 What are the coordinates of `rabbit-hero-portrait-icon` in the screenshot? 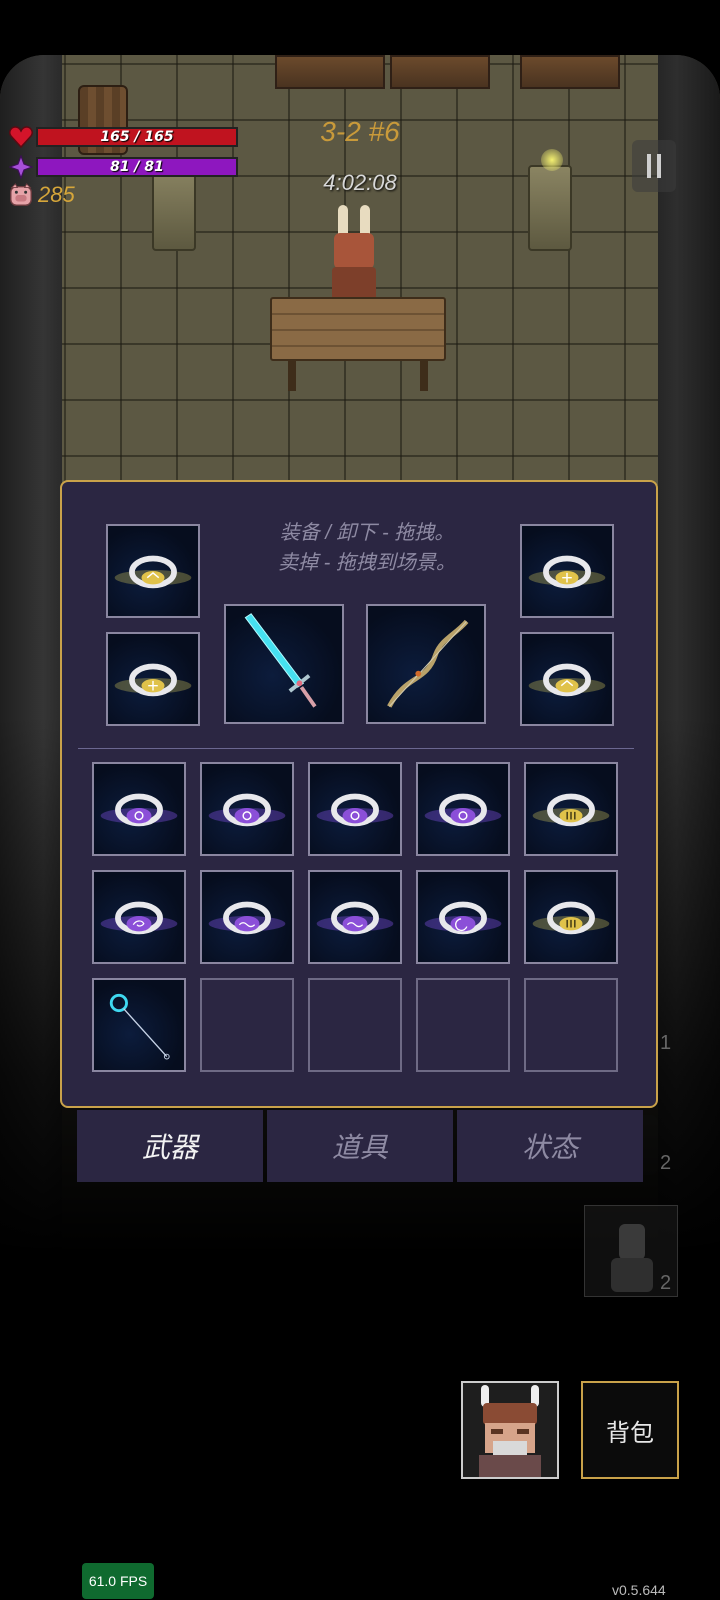 It's located at (510, 1430).